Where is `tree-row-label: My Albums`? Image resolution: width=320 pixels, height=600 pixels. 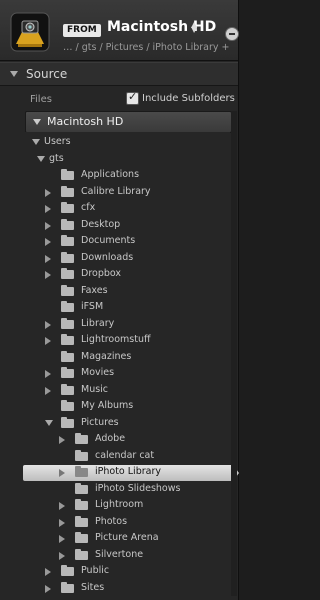
tree-row-label: My Albums is located at coordinates (107, 405).